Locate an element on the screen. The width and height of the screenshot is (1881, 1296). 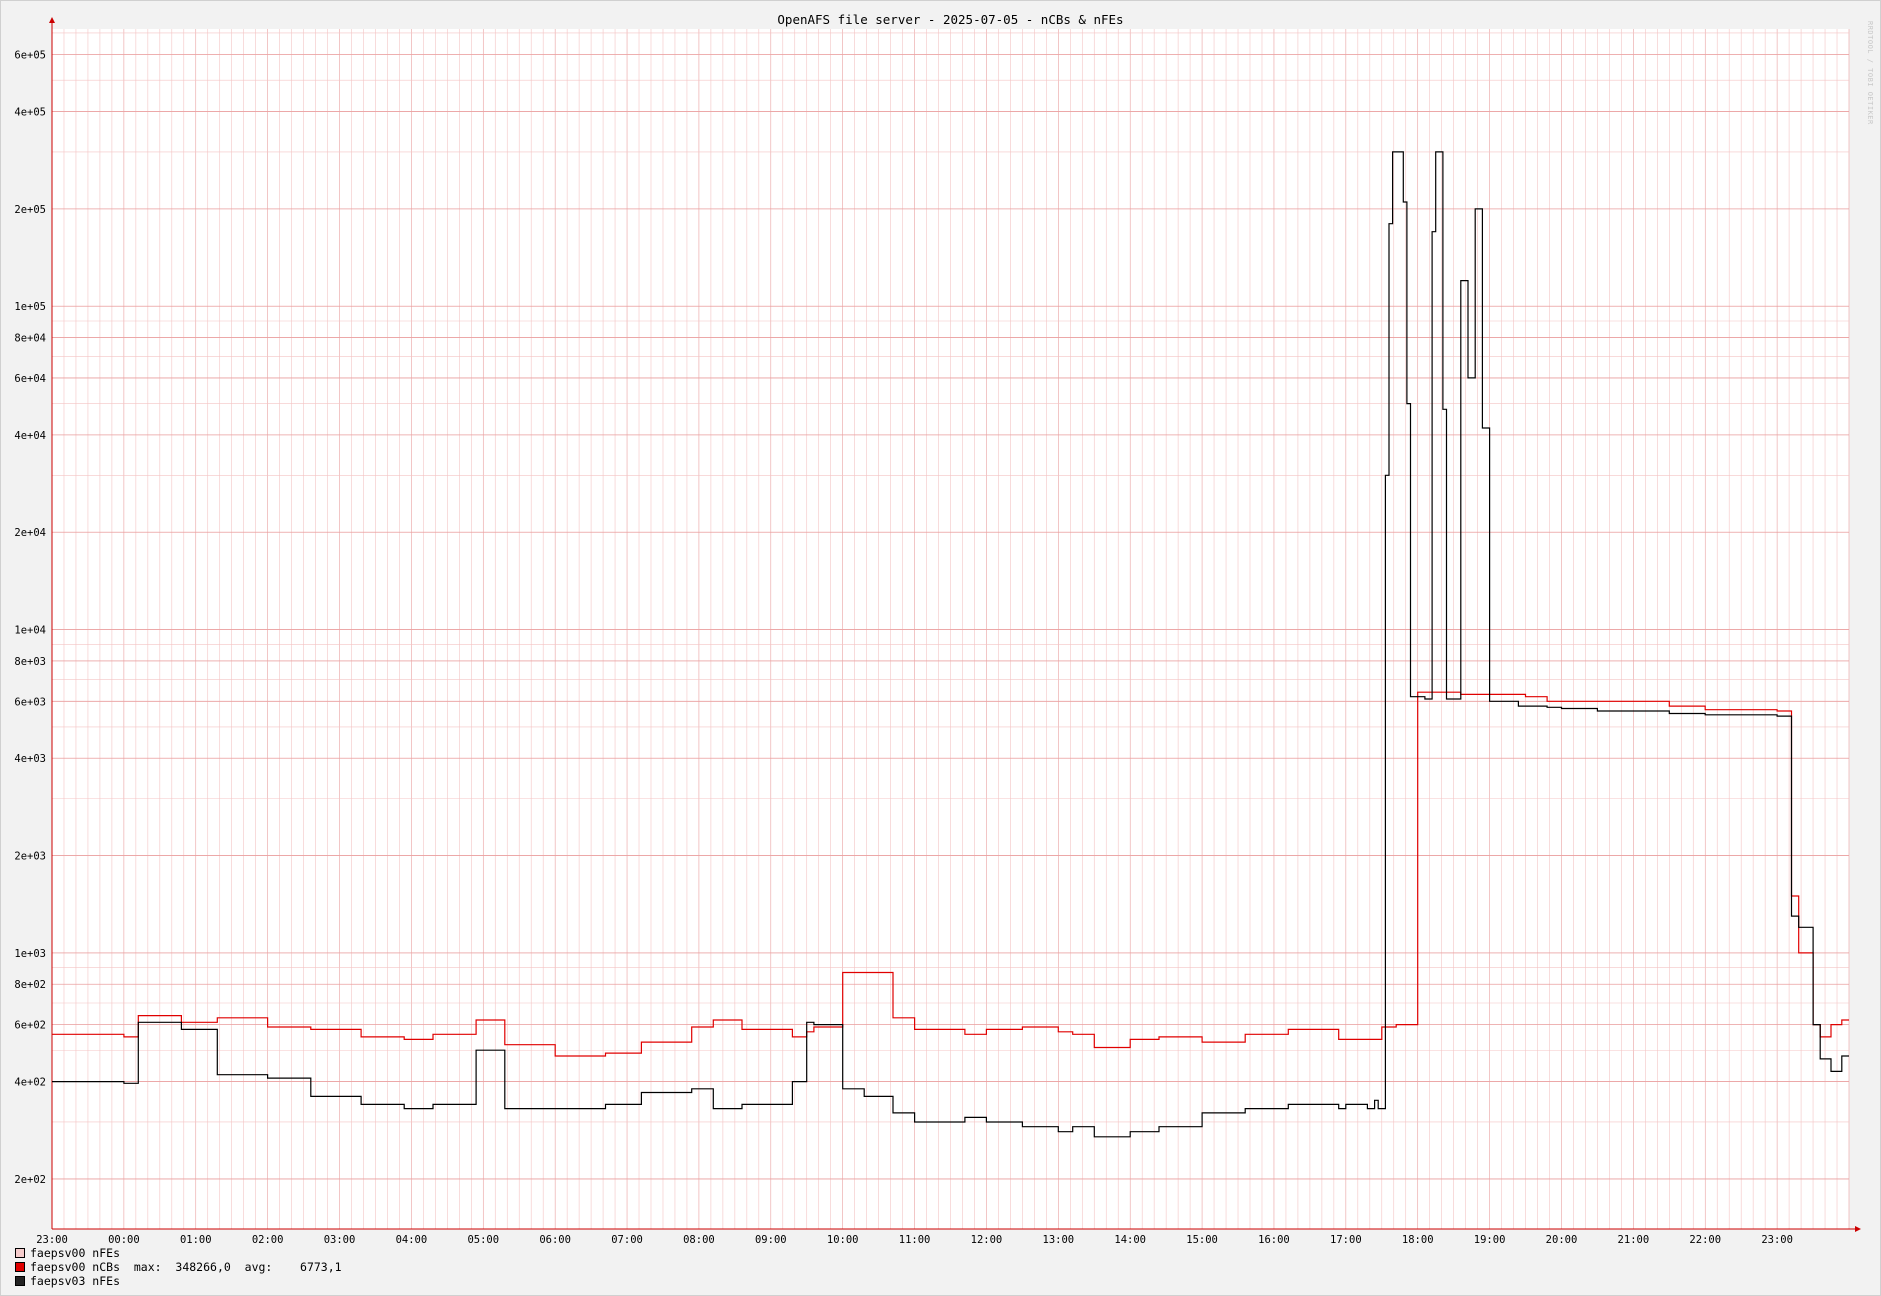
x-tick-label: 19:00 is located at coordinates (1490, 1240).